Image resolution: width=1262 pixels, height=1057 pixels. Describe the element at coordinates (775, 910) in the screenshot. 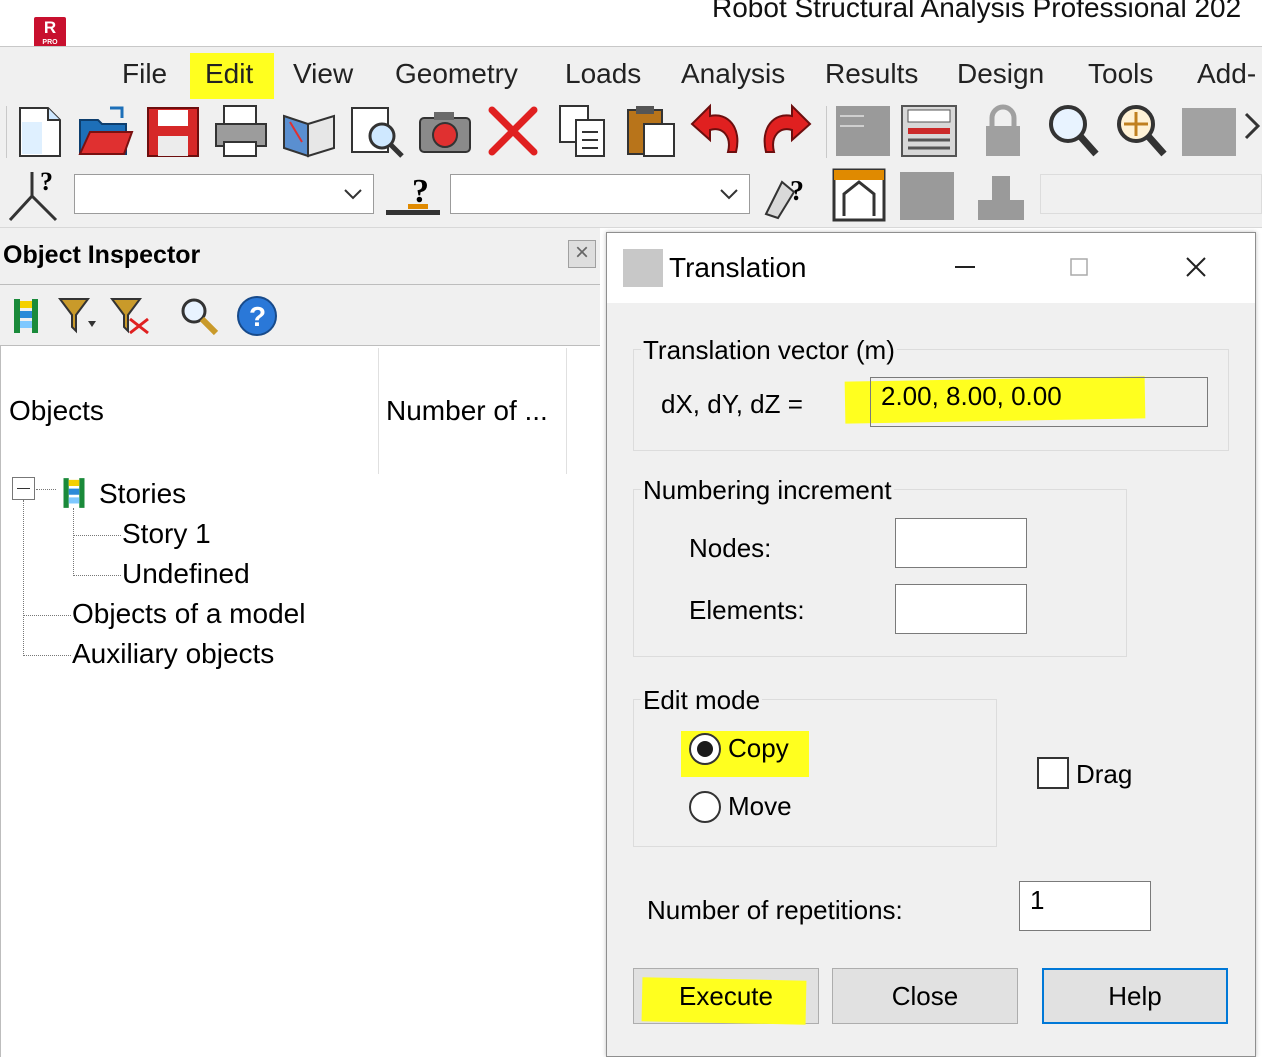

I see `repetitions-label: Number of repetitions:` at that location.